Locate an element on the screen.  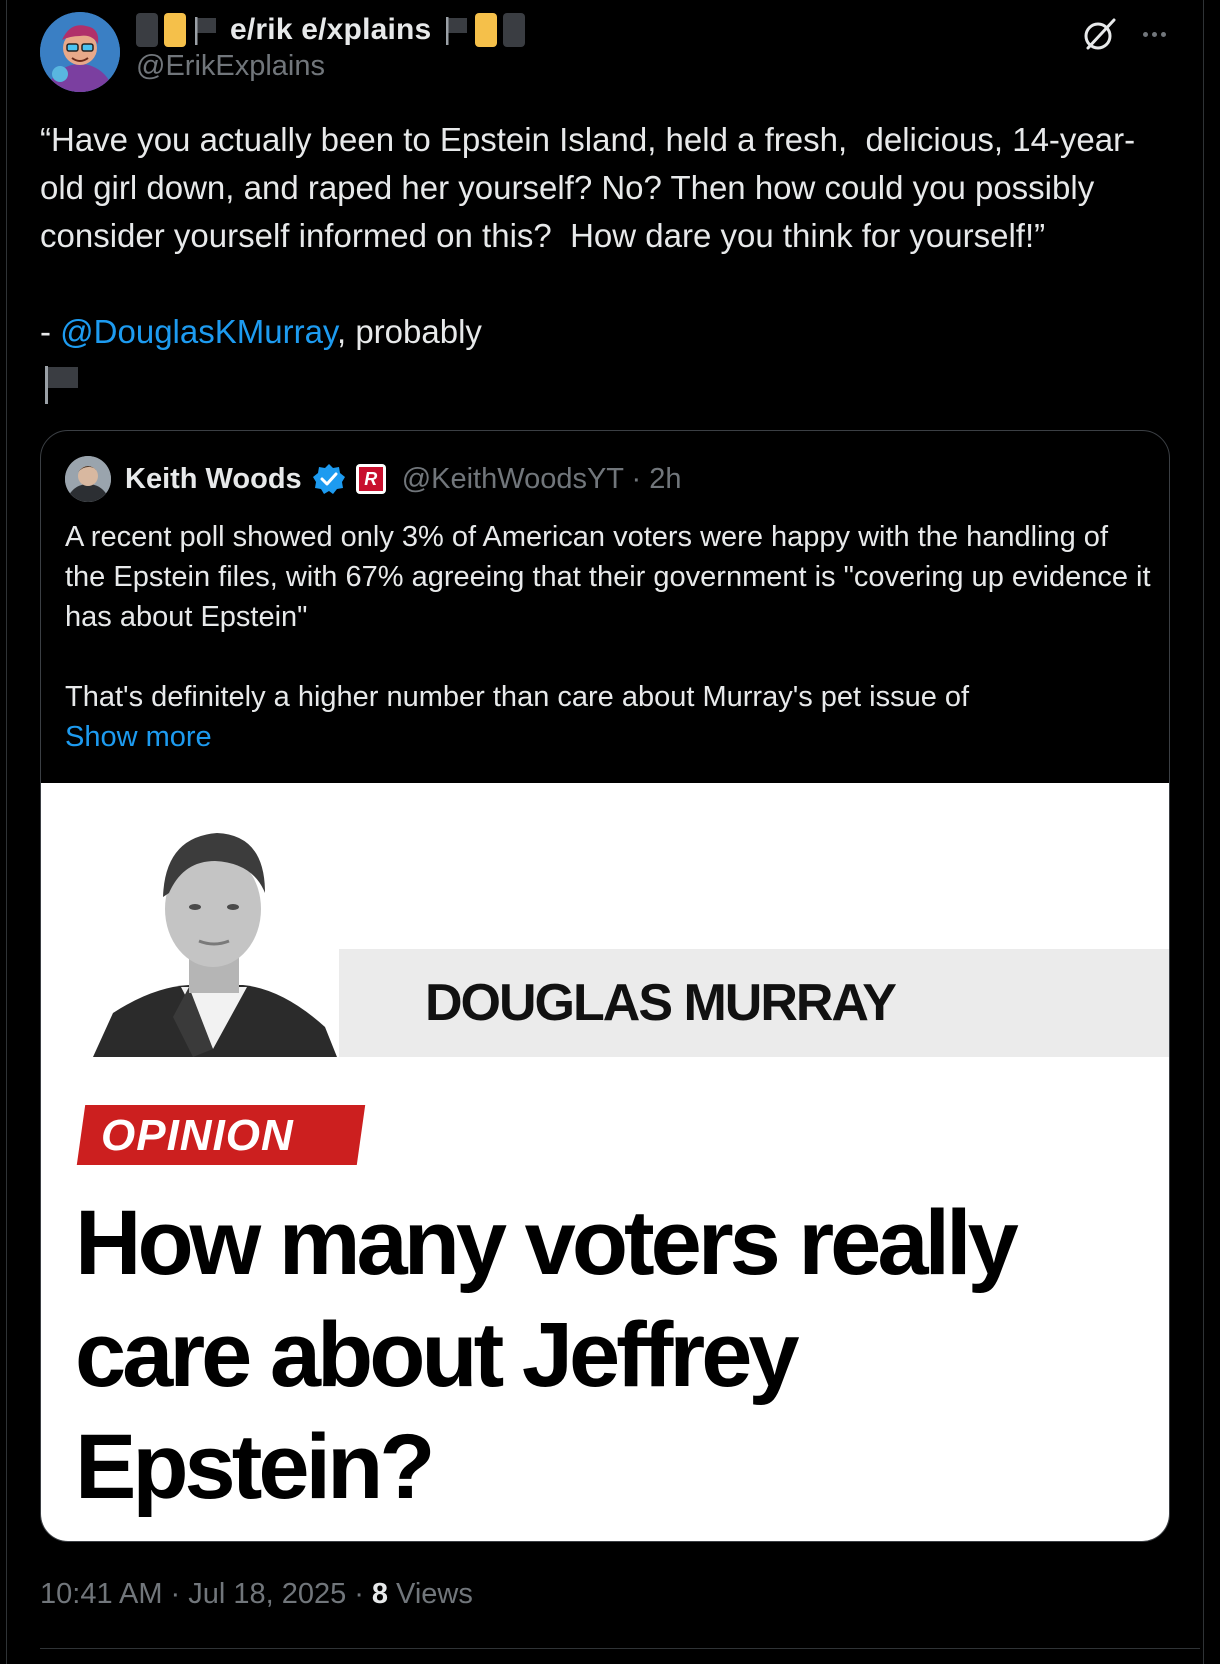
portrait-photo is located at coordinates (215, 945).